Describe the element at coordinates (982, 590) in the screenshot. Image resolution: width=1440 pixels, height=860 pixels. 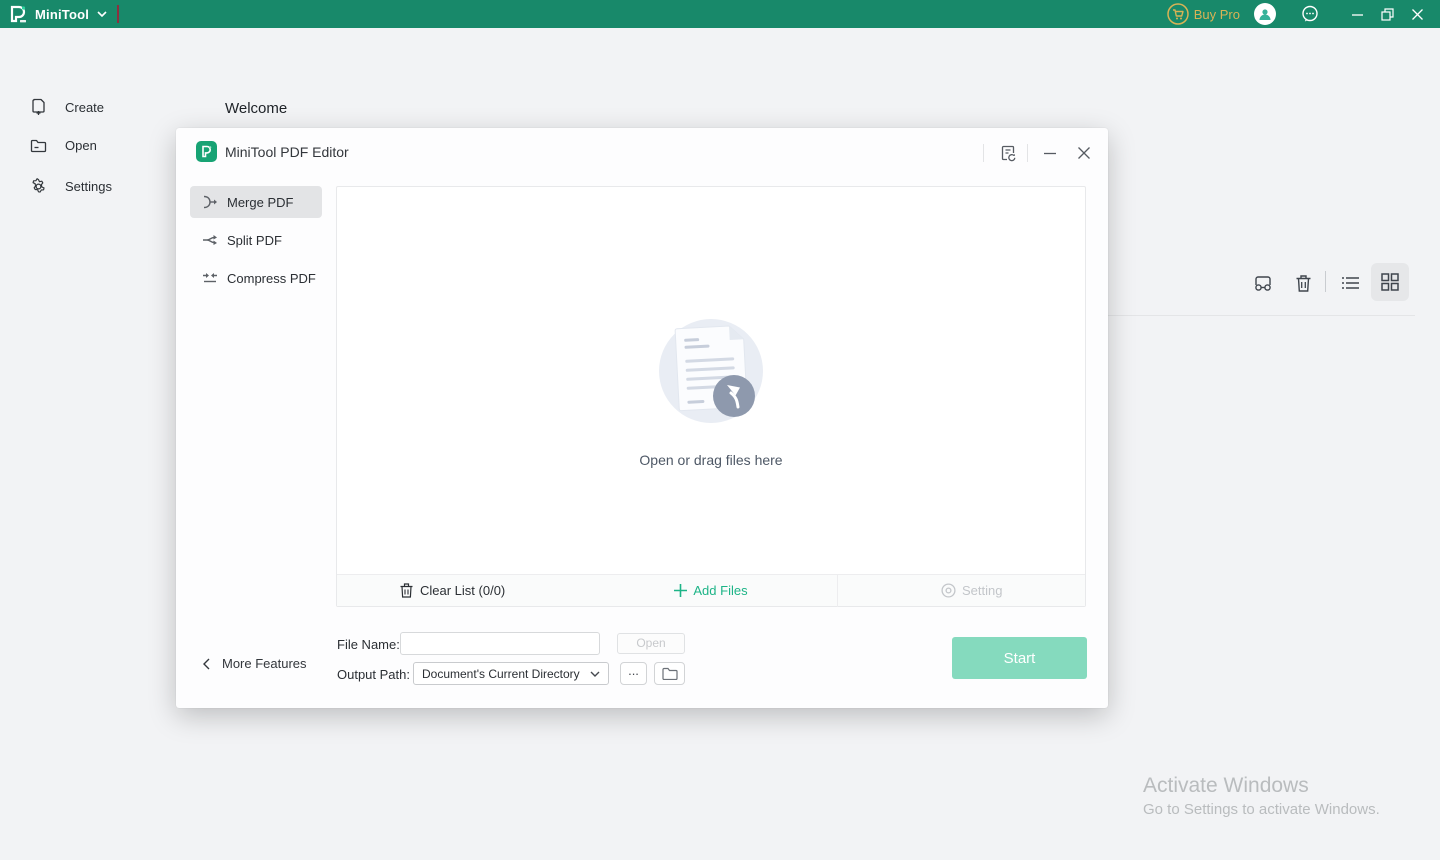
I see `setting-label: Setting` at that location.